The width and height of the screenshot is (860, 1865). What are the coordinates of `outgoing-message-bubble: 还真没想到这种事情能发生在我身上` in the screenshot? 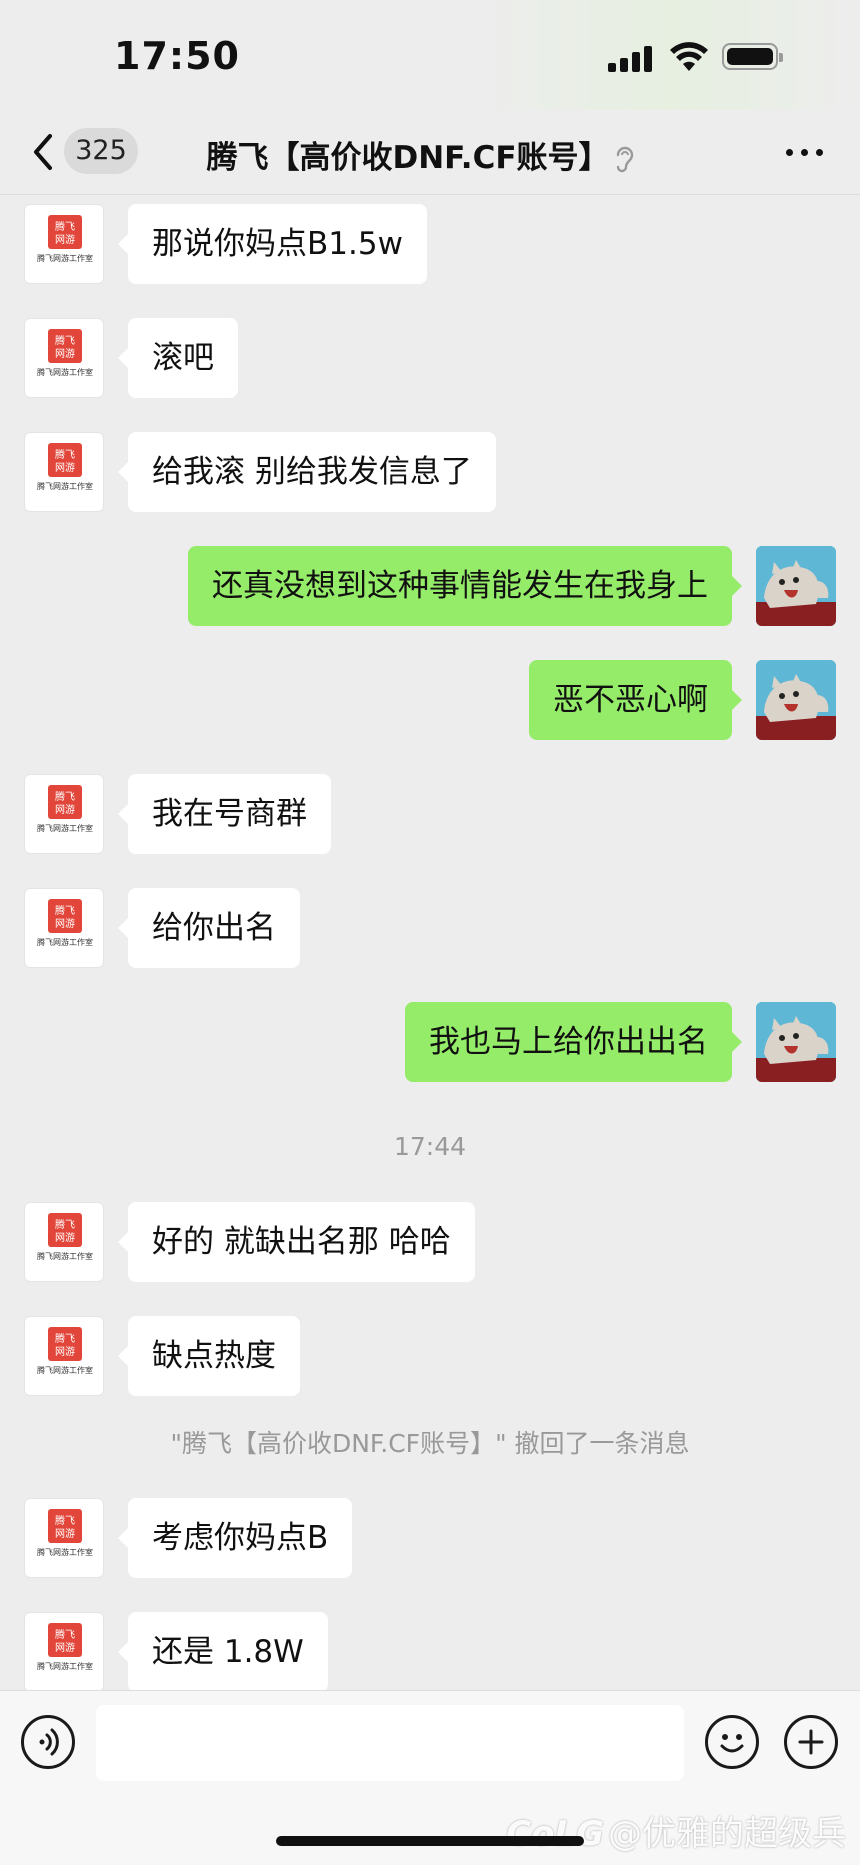 It's located at (465, 586).